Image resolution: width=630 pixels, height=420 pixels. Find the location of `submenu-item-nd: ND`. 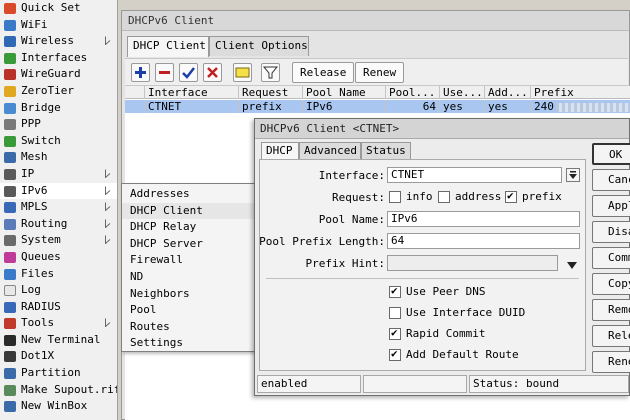

submenu-item-nd: ND is located at coordinates (190, 277).